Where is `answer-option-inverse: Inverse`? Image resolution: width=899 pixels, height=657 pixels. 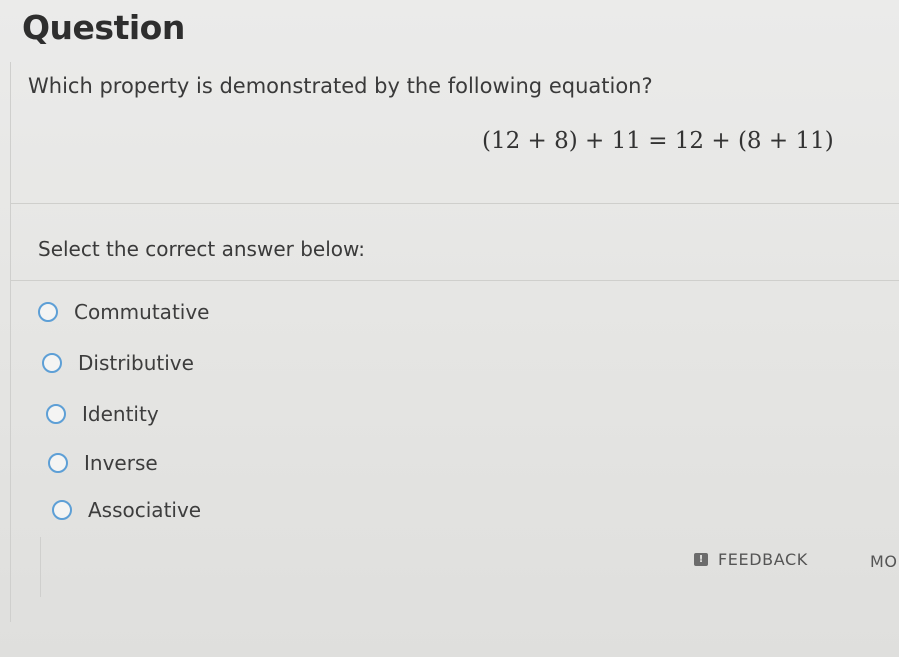
answer-option-inverse: Inverse is located at coordinates (103, 463).